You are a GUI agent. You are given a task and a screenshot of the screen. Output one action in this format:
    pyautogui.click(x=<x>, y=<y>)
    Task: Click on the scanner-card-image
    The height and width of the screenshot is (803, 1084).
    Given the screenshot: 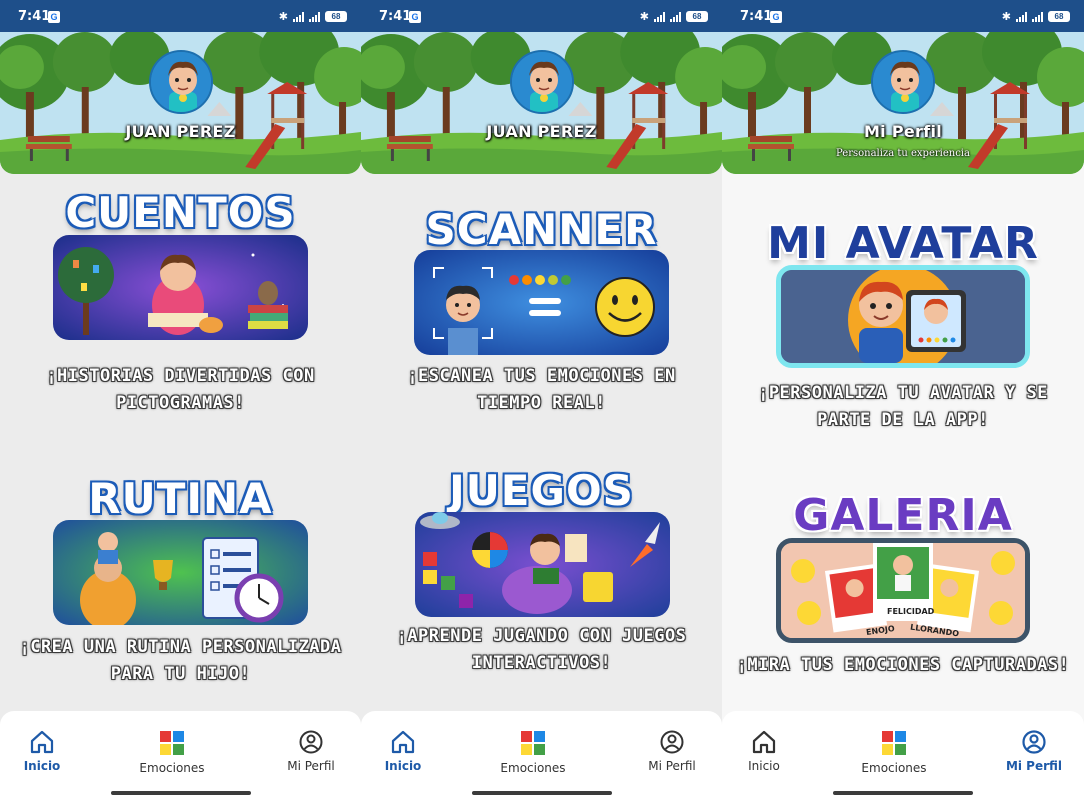 What is the action you would take?
    pyautogui.click(x=541, y=302)
    